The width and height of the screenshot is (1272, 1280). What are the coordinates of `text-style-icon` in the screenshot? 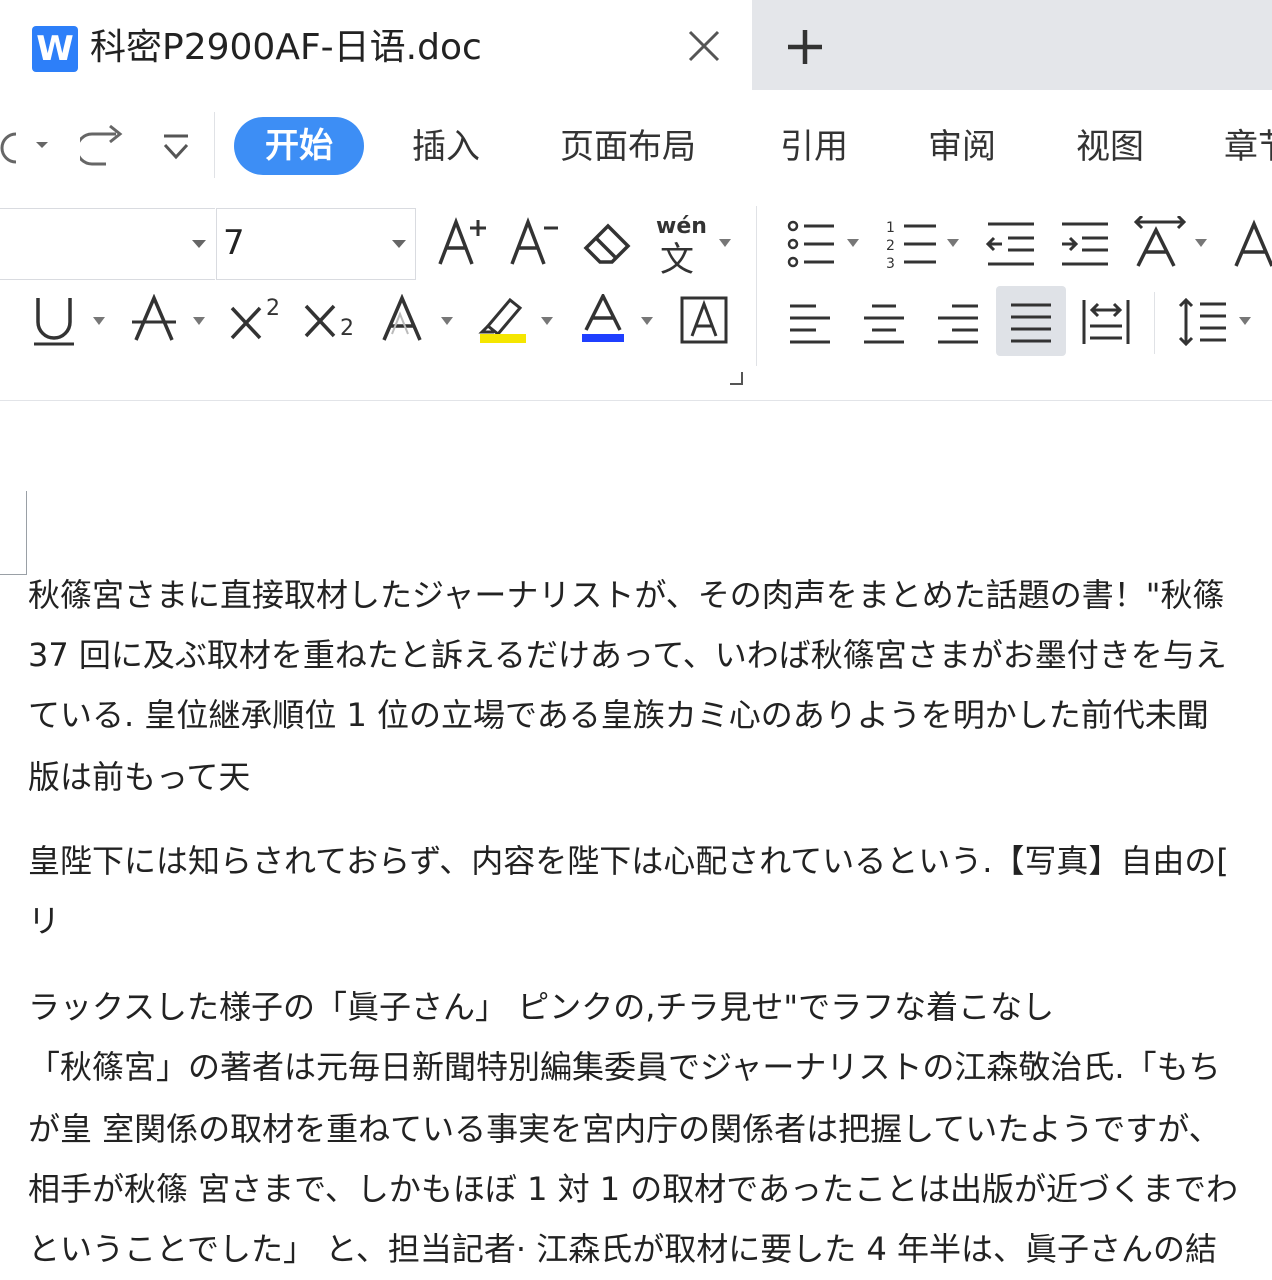 It's located at (1252, 243).